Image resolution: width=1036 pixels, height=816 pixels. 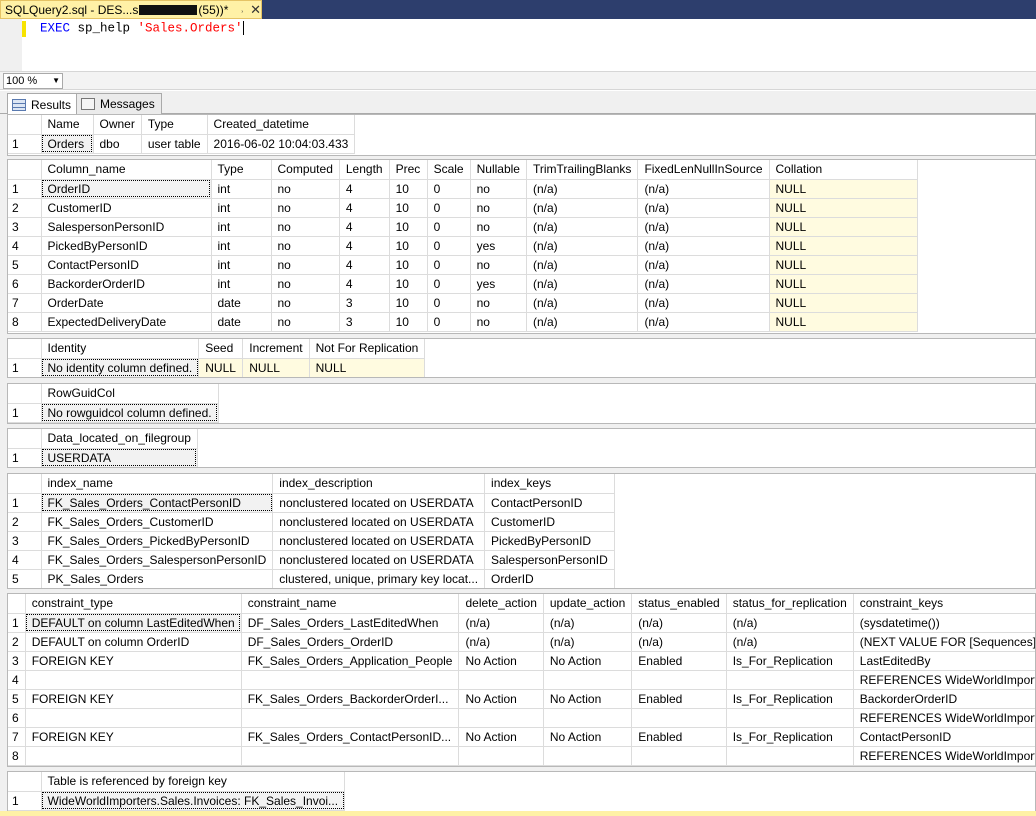 What do you see at coordinates (17, 699) in the screenshot?
I see `row-number: 5` at bounding box center [17, 699].